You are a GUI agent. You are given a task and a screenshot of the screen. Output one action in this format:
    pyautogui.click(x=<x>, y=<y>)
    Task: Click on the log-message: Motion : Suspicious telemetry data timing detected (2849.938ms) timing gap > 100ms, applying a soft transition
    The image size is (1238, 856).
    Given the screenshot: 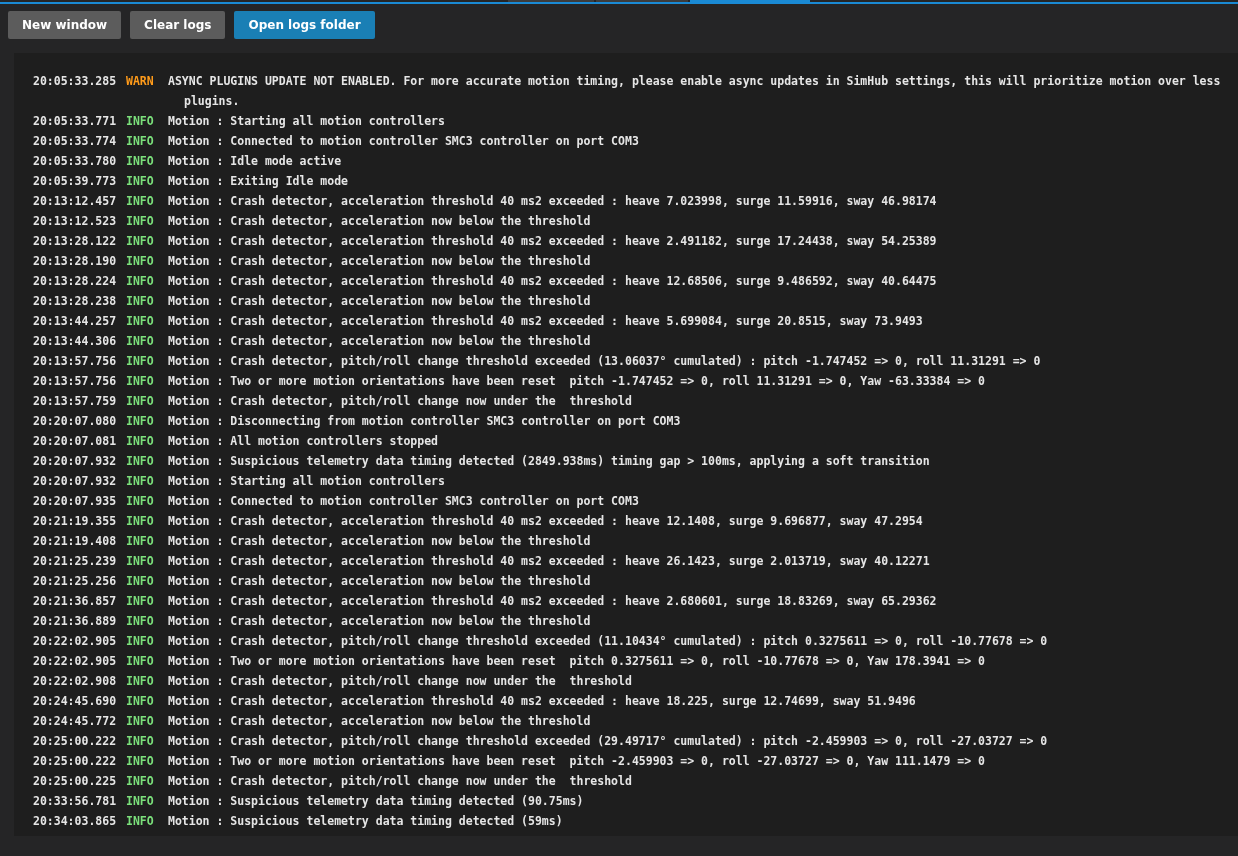 What is the action you would take?
    pyautogui.click(x=549, y=461)
    